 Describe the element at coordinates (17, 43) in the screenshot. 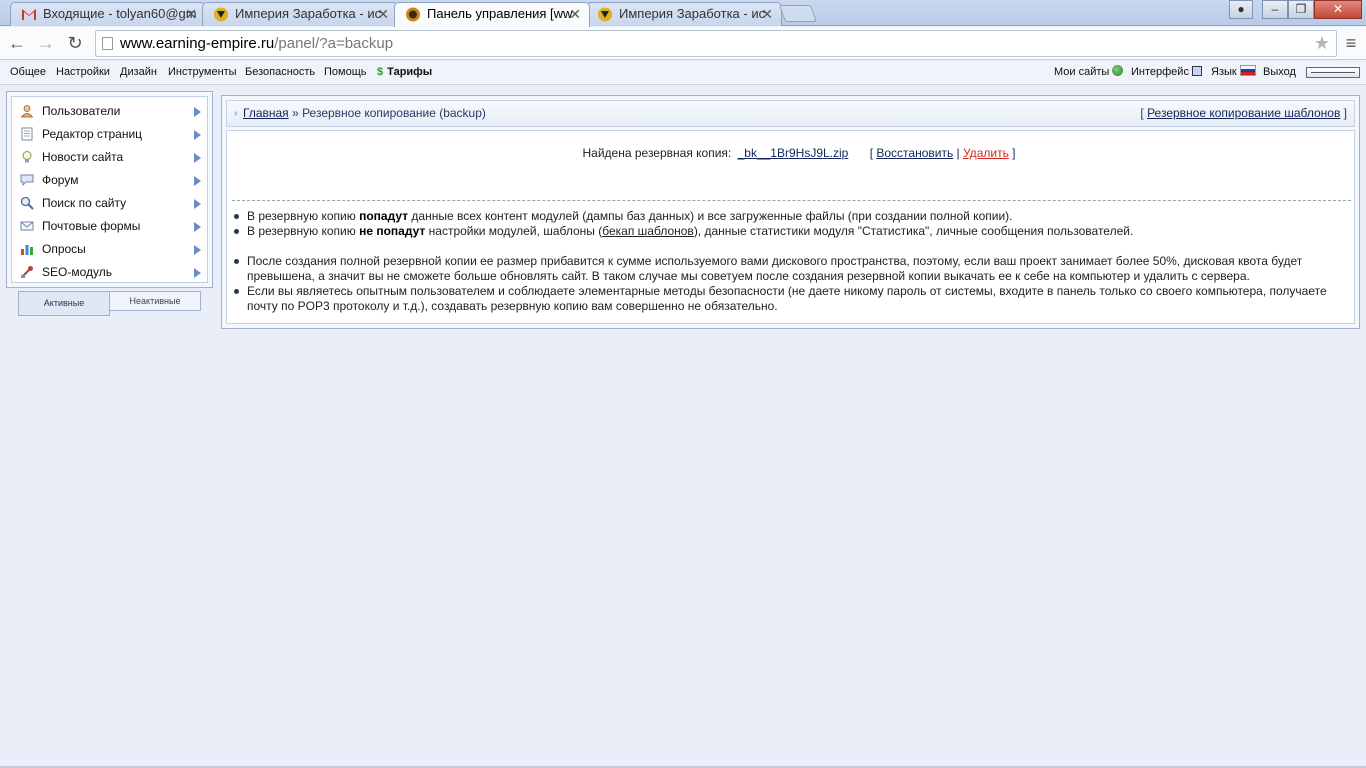

I see `back-icon: ←` at that location.